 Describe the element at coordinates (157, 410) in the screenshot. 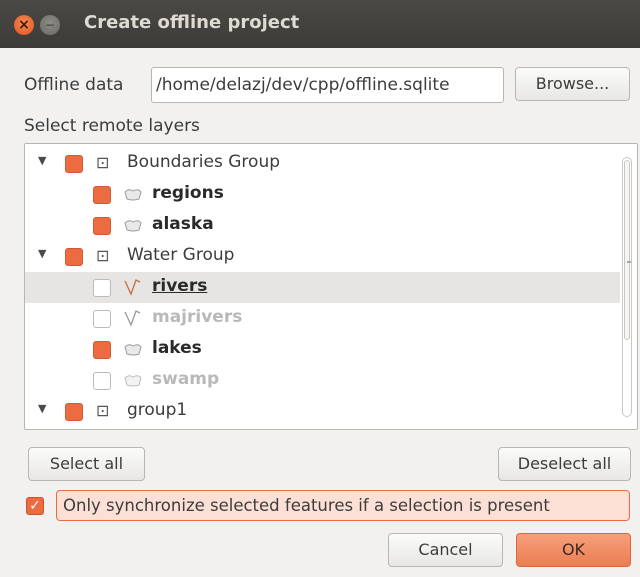

I see `group-label: group1` at that location.